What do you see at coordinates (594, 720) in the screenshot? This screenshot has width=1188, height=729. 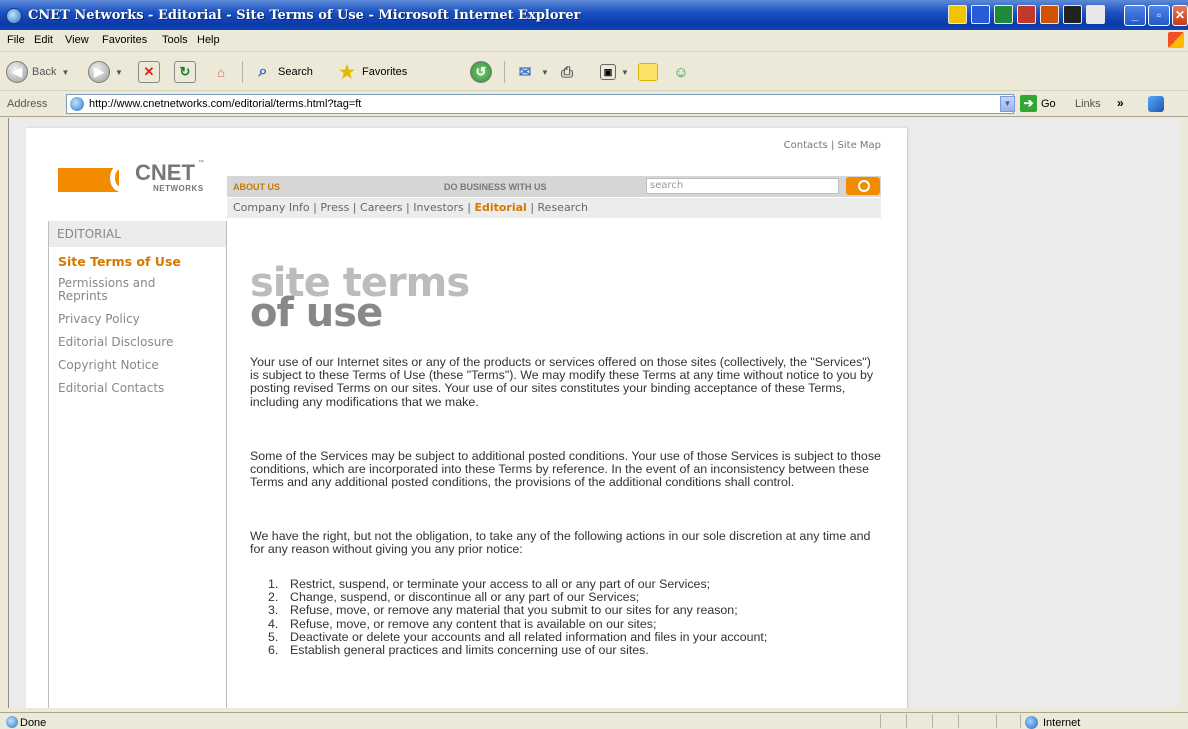 I see `status-bar: Done Internet` at bounding box center [594, 720].